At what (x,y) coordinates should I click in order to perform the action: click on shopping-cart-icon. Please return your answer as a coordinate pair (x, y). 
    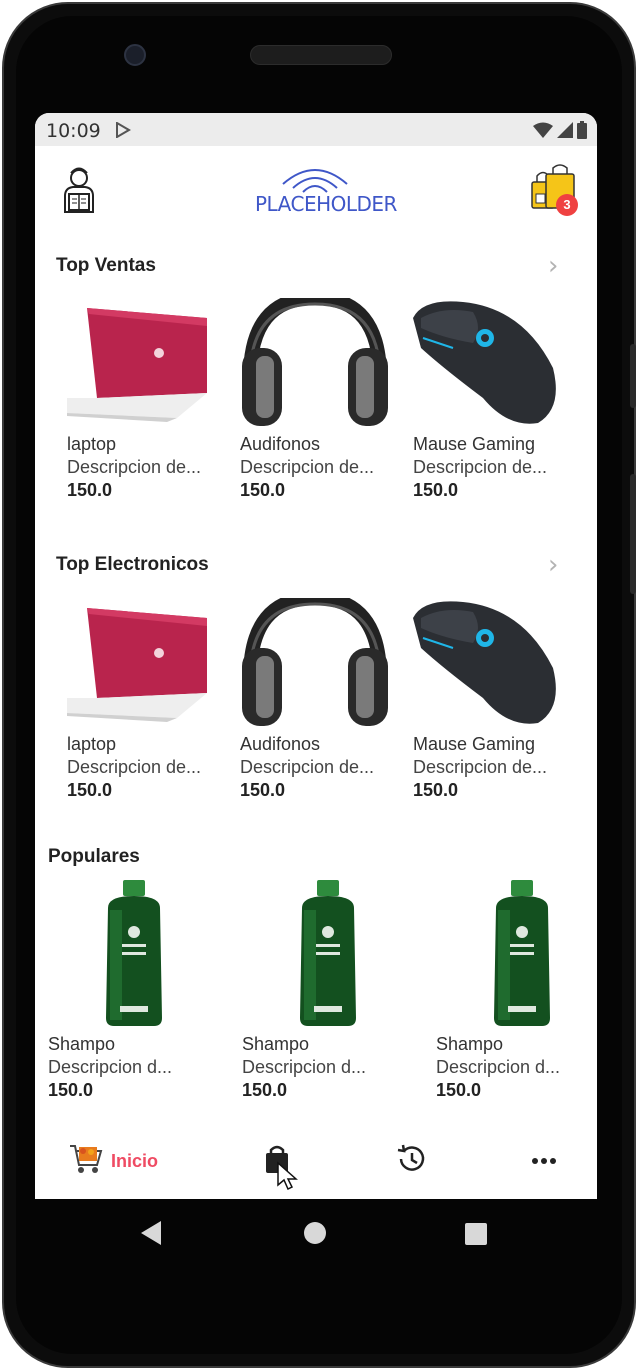
    Looking at the image, I should click on (86, 1161).